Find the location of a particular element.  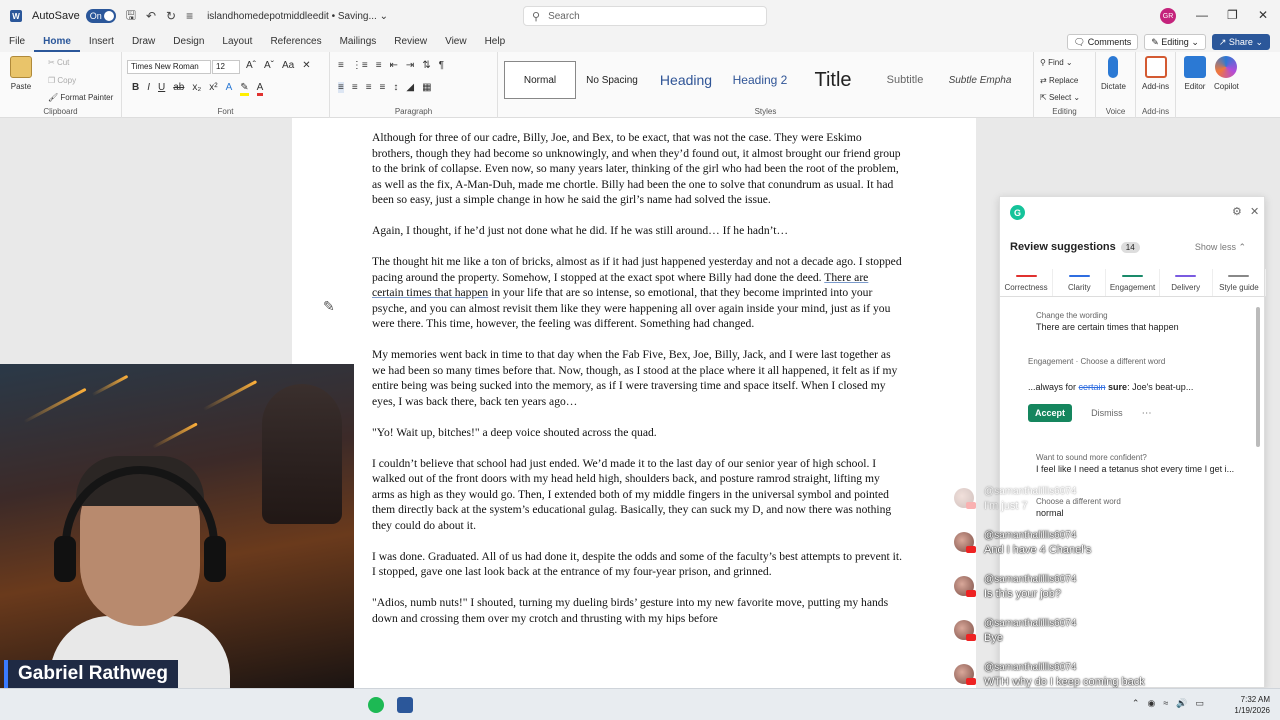

customize-qat-icon: ≡ is located at coordinates (189, 16).